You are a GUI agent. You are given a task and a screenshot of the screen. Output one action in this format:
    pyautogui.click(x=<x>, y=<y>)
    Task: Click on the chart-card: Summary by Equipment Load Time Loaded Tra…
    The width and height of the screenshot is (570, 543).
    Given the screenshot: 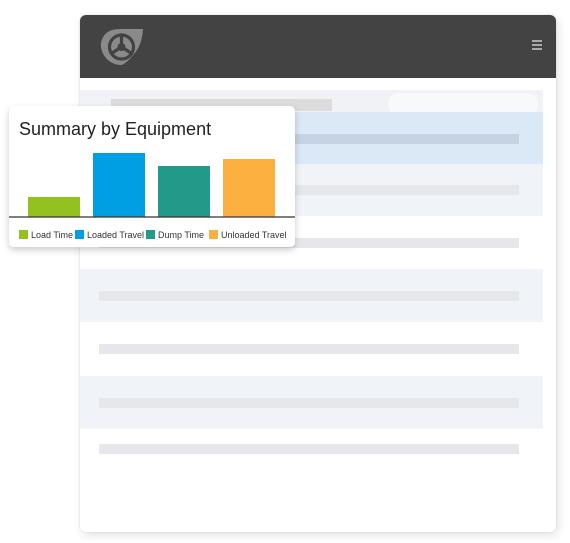 What is the action you would take?
    pyautogui.click(x=152, y=176)
    